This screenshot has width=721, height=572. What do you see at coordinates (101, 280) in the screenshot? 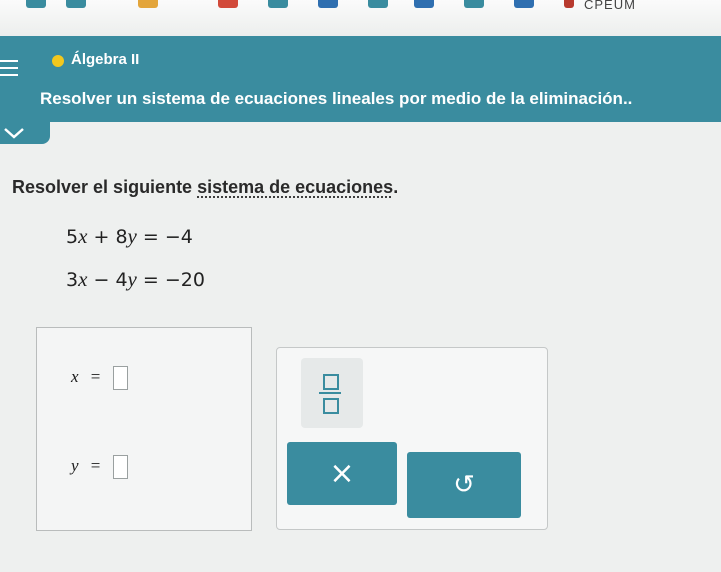
I see `operator: −` at bounding box center [101, 280].